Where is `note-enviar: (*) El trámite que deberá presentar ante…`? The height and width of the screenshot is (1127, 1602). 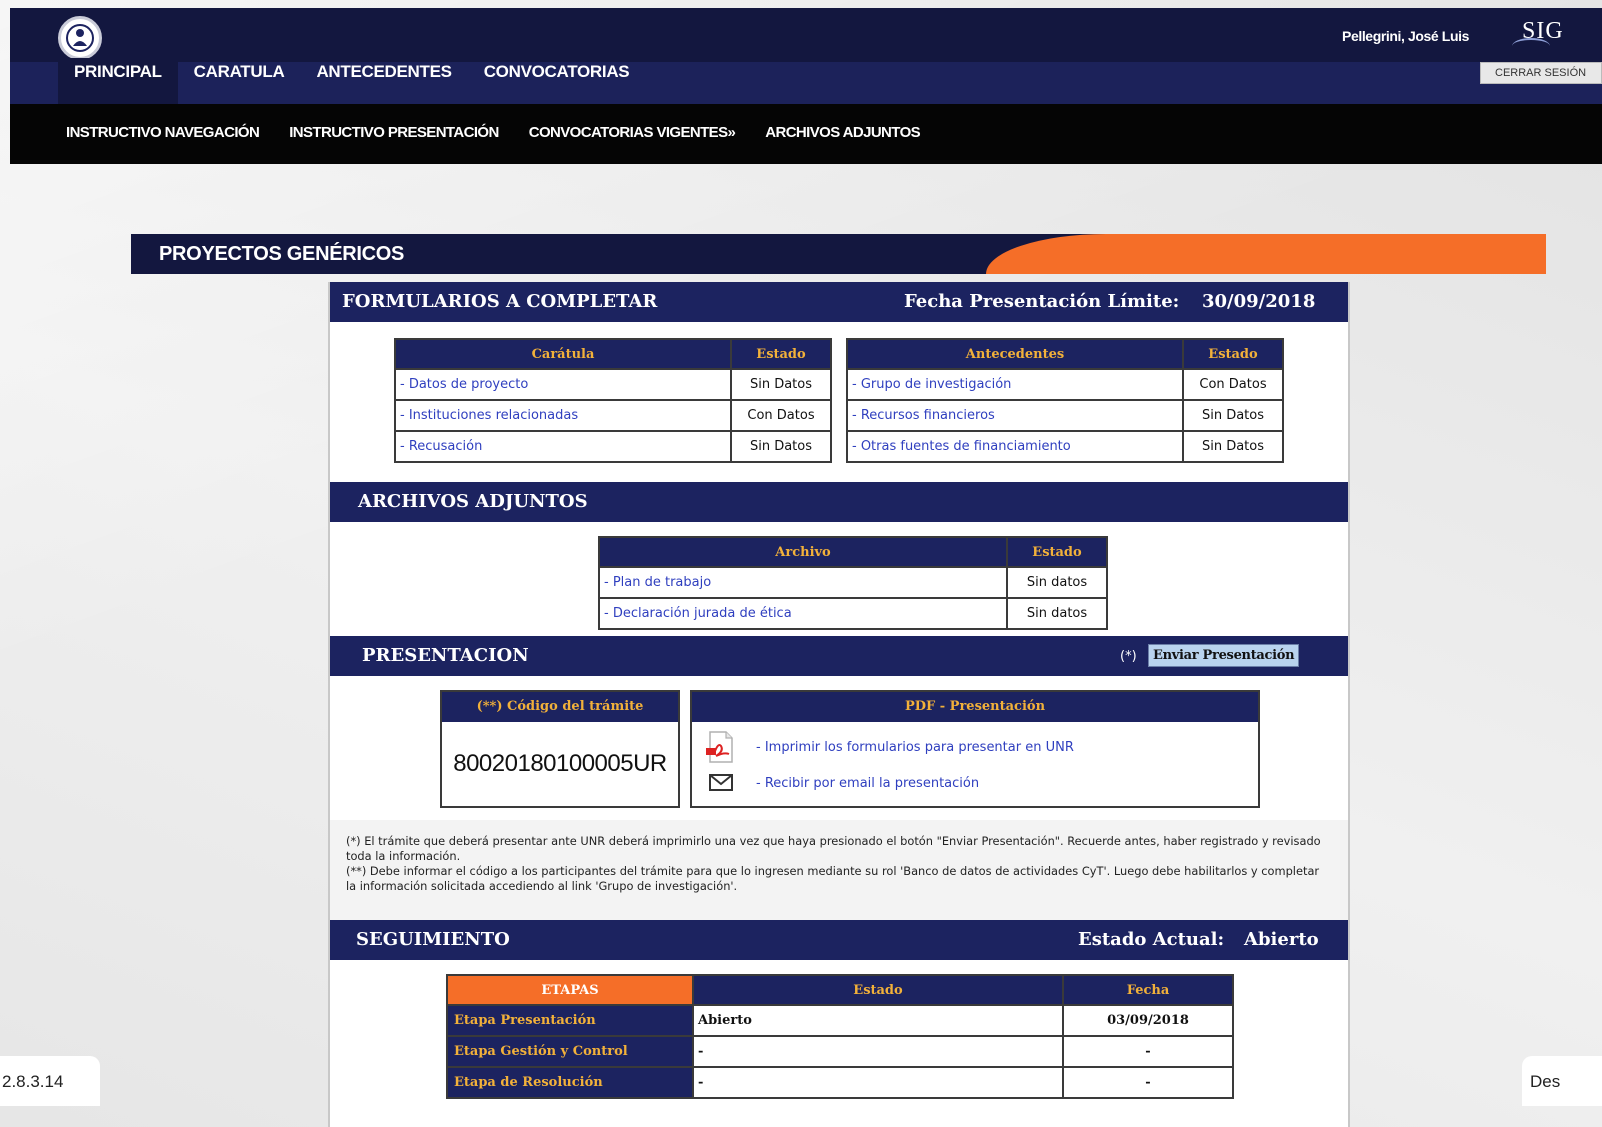
note-enviar: (*) El trámite que deberá presentar ante… is located at coordinates (833, 848).